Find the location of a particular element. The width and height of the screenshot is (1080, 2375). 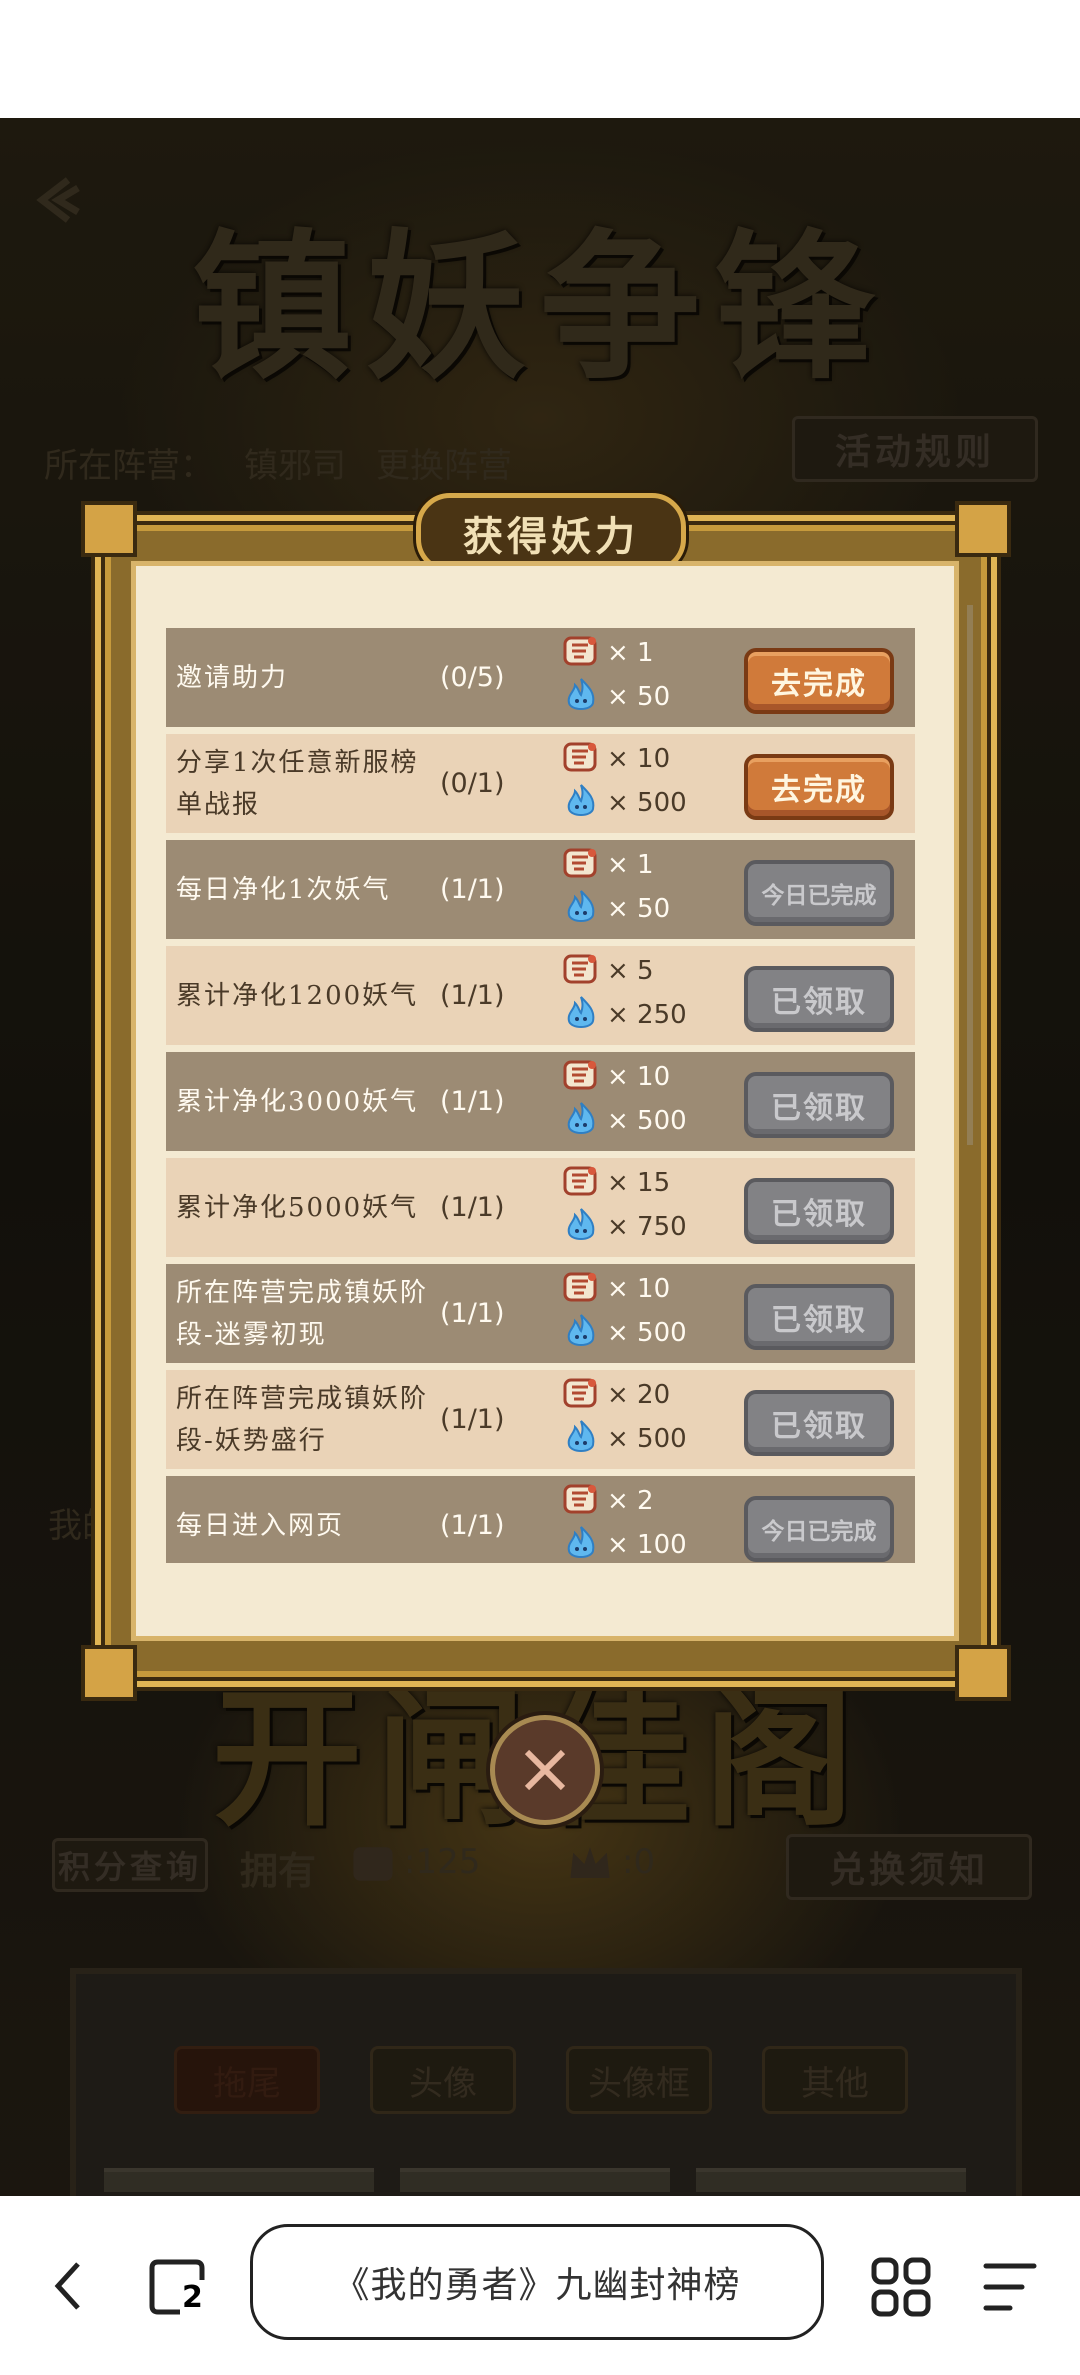

browser-toolbar: 2 《我的勇者》九幽封神榜 is located at coordinates (540, 2285).